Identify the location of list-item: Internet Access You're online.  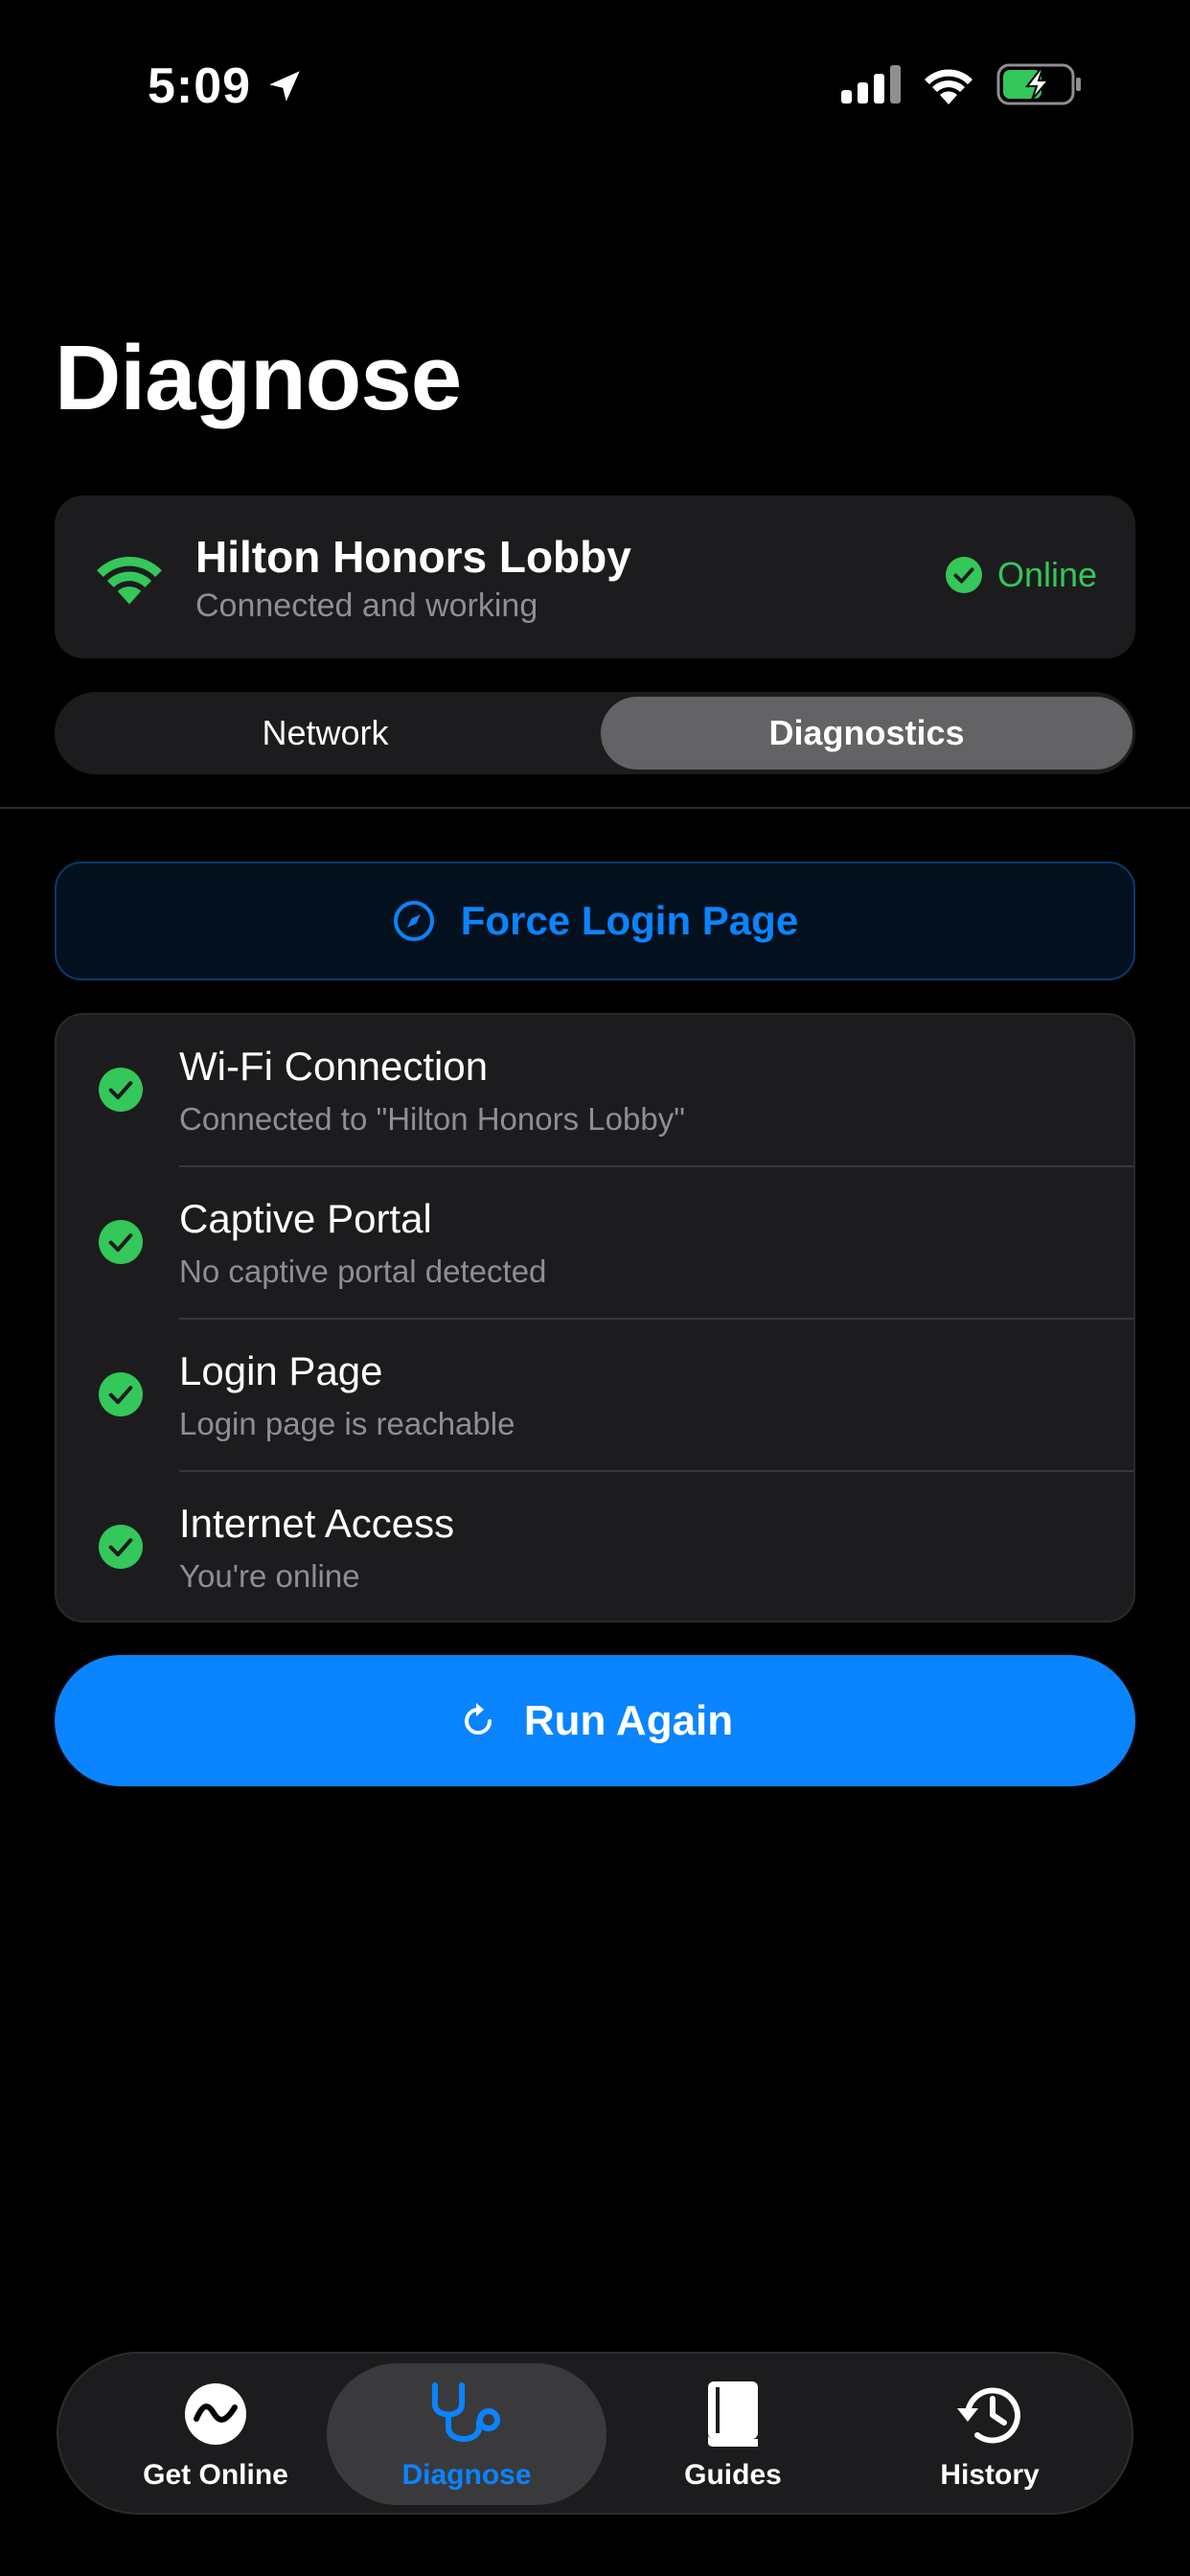
(595, 1546).